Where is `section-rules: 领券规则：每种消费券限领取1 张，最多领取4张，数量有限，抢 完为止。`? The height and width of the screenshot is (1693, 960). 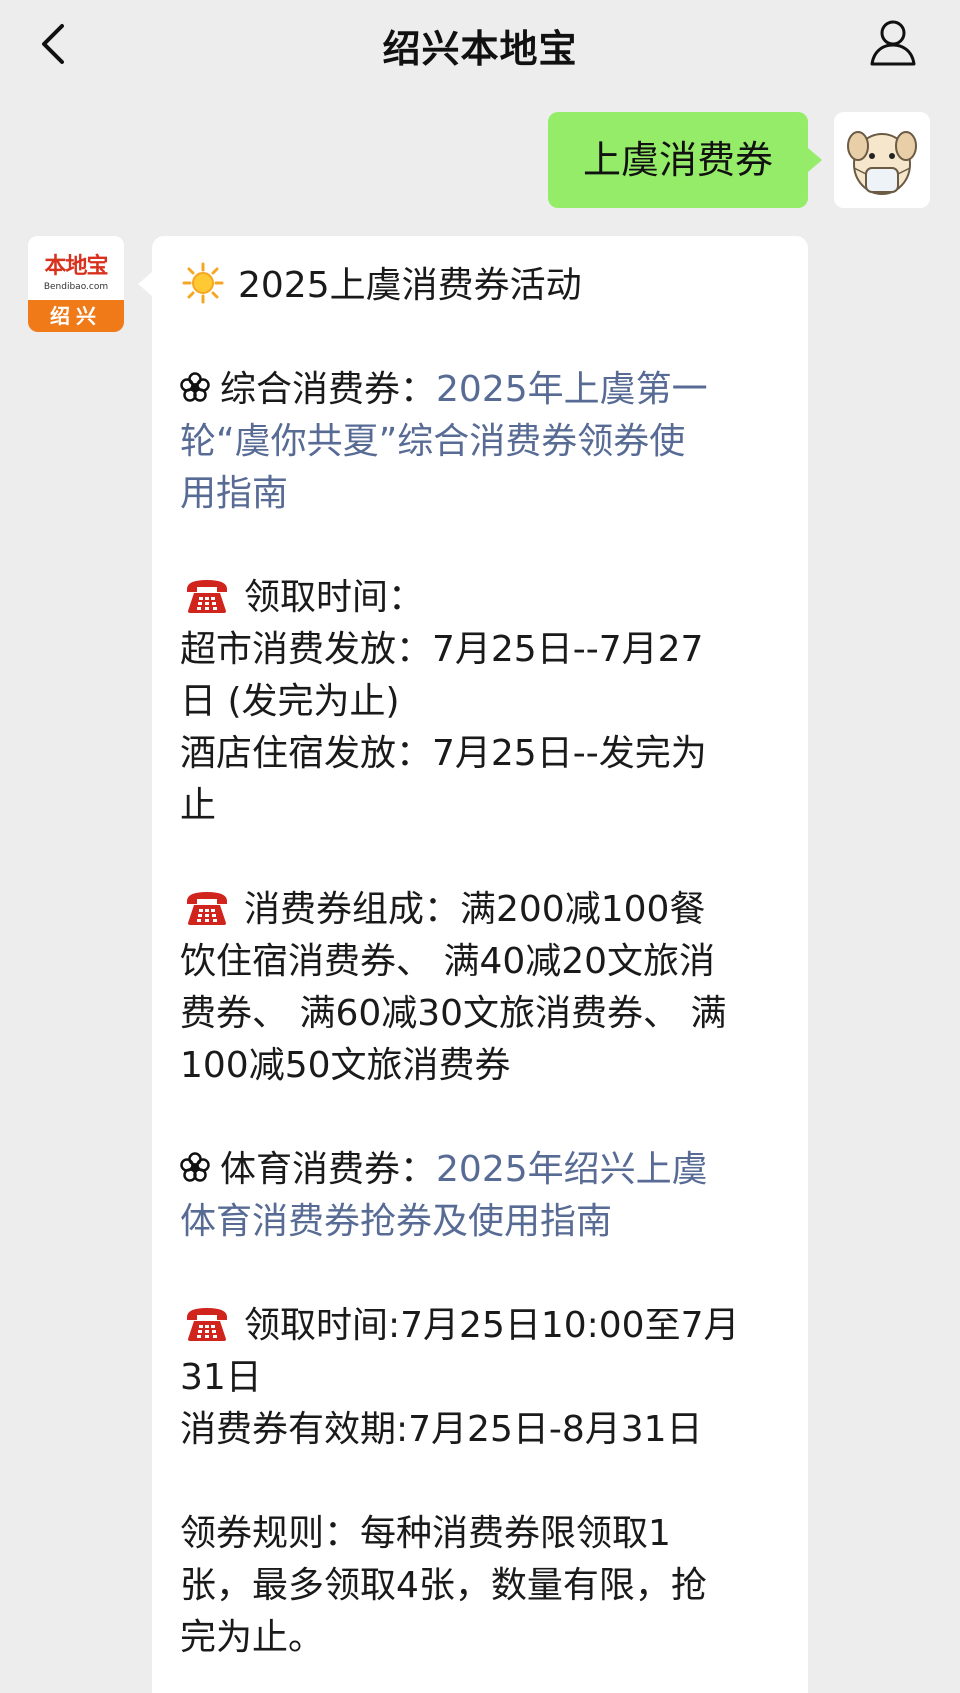 section-rules: 领券规则：每种消费券限领取1 张，最多领取4张，数量有限，抢 完为止。 is located at coordinates (480, 1586).